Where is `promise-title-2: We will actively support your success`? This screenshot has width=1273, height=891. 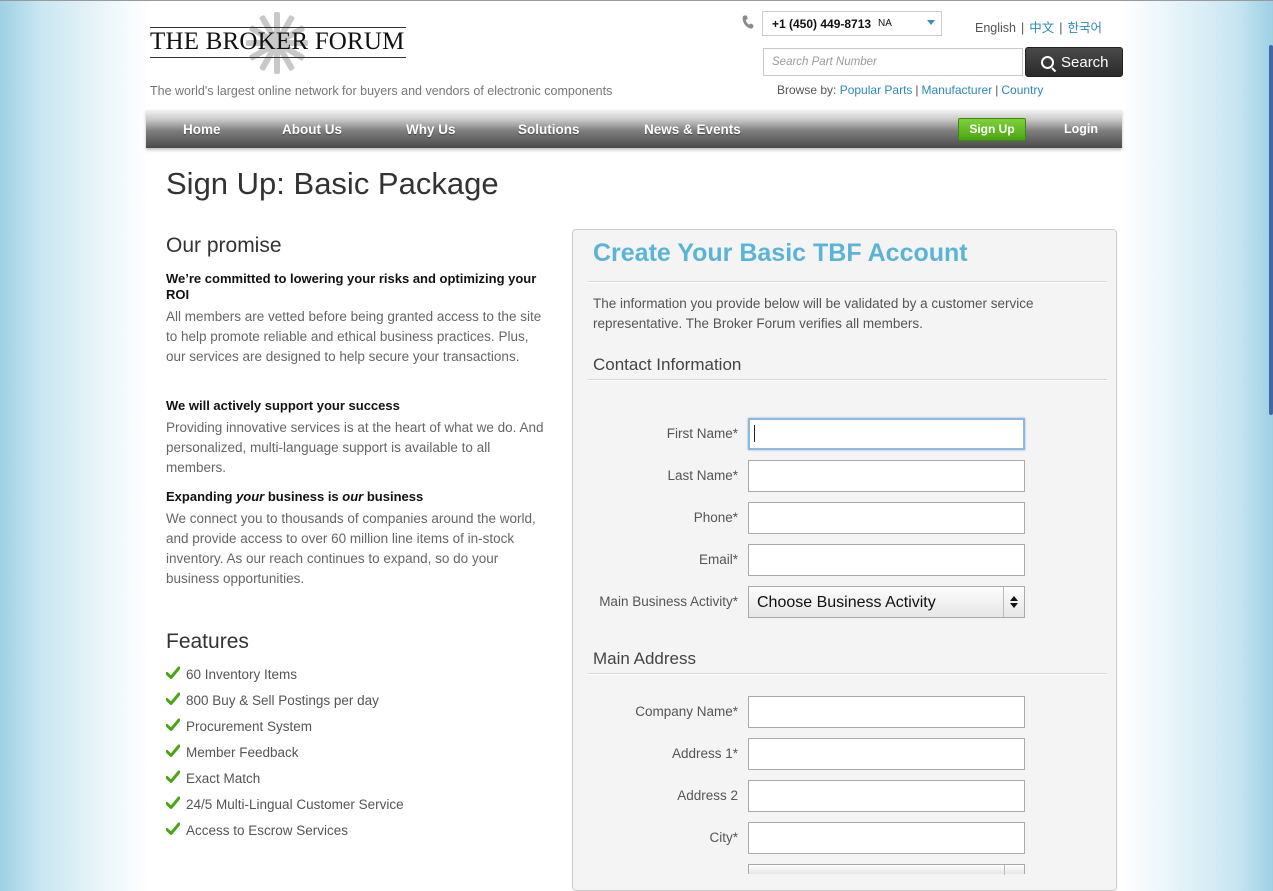 promise-title-2: We will actively support your success is located at coordinates (283, 405).